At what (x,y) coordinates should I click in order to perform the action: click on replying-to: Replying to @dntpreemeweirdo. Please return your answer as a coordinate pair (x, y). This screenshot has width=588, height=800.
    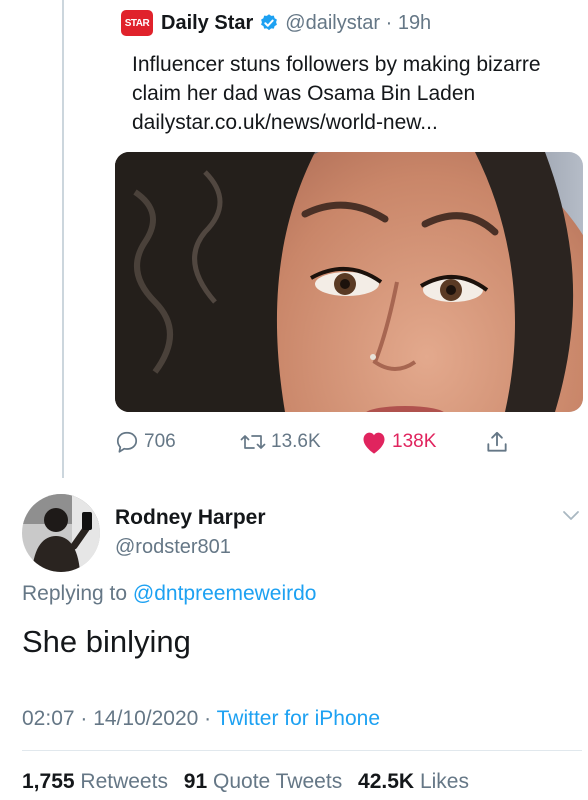
    Looking at the image, I should click on (169, 594).